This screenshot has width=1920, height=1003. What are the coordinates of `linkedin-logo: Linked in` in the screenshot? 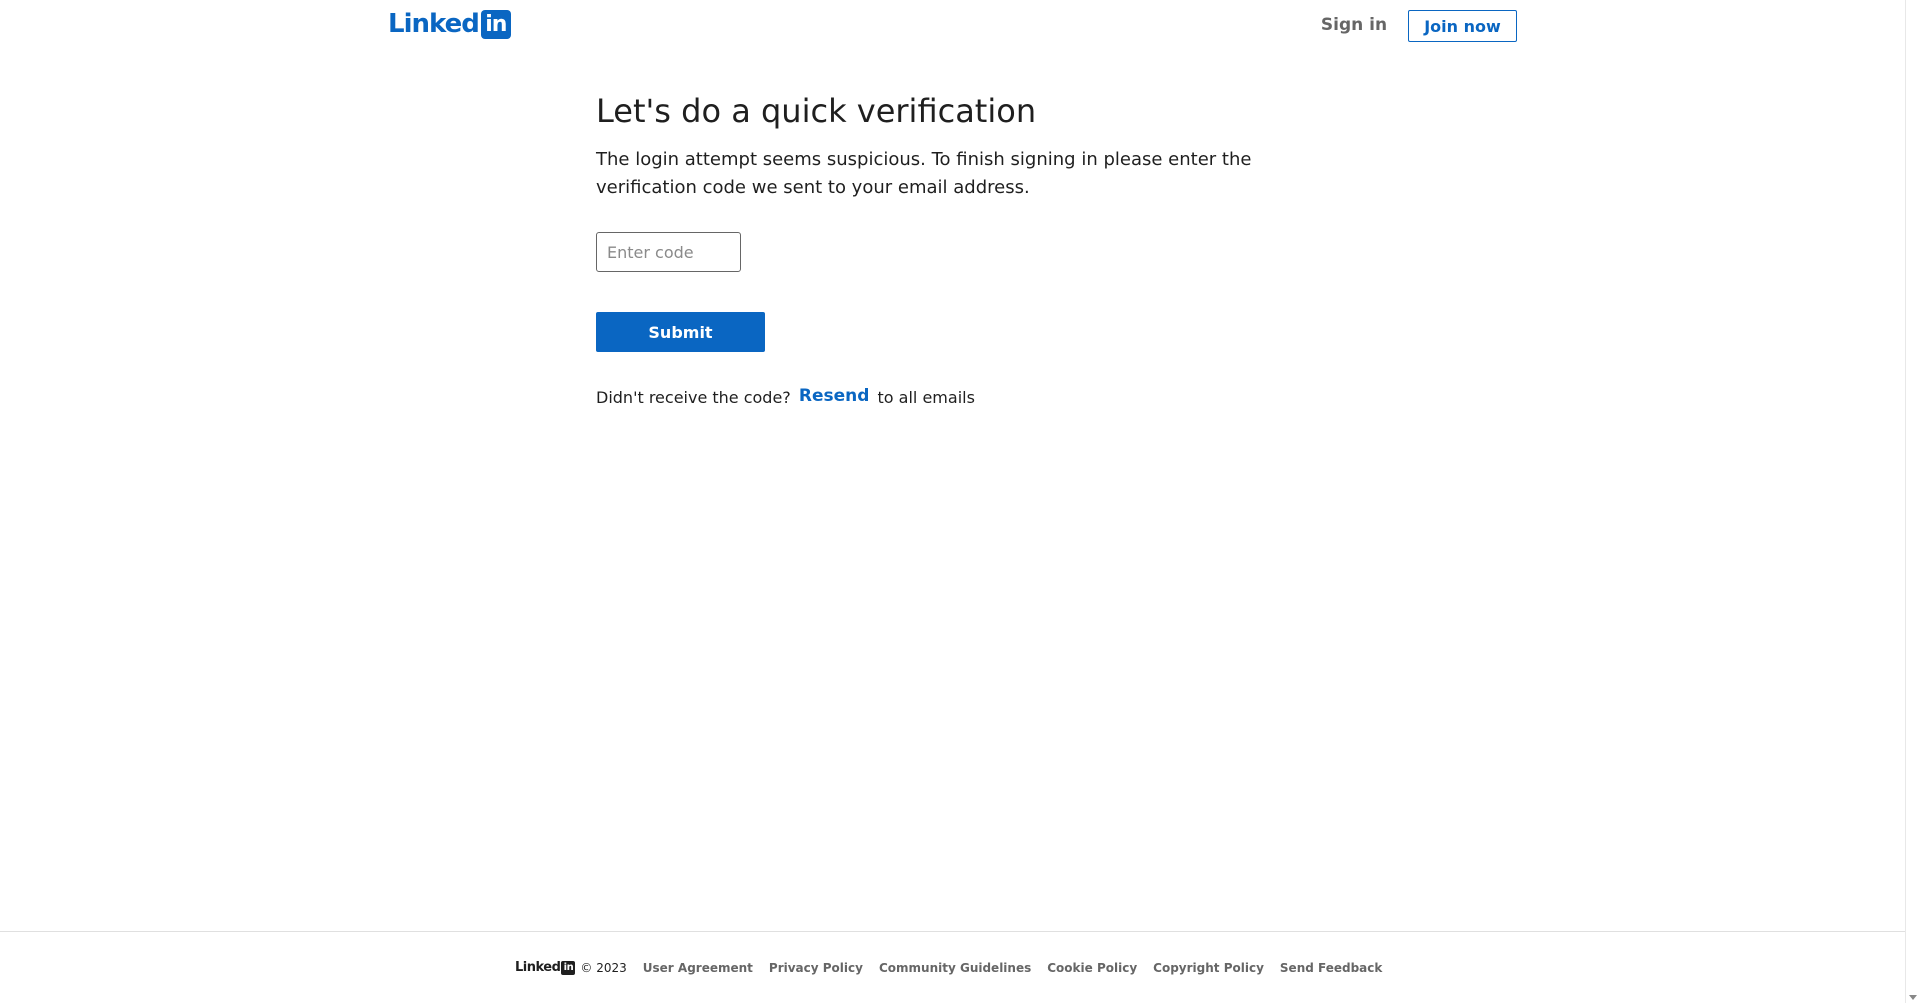 It's located at (449, 24).